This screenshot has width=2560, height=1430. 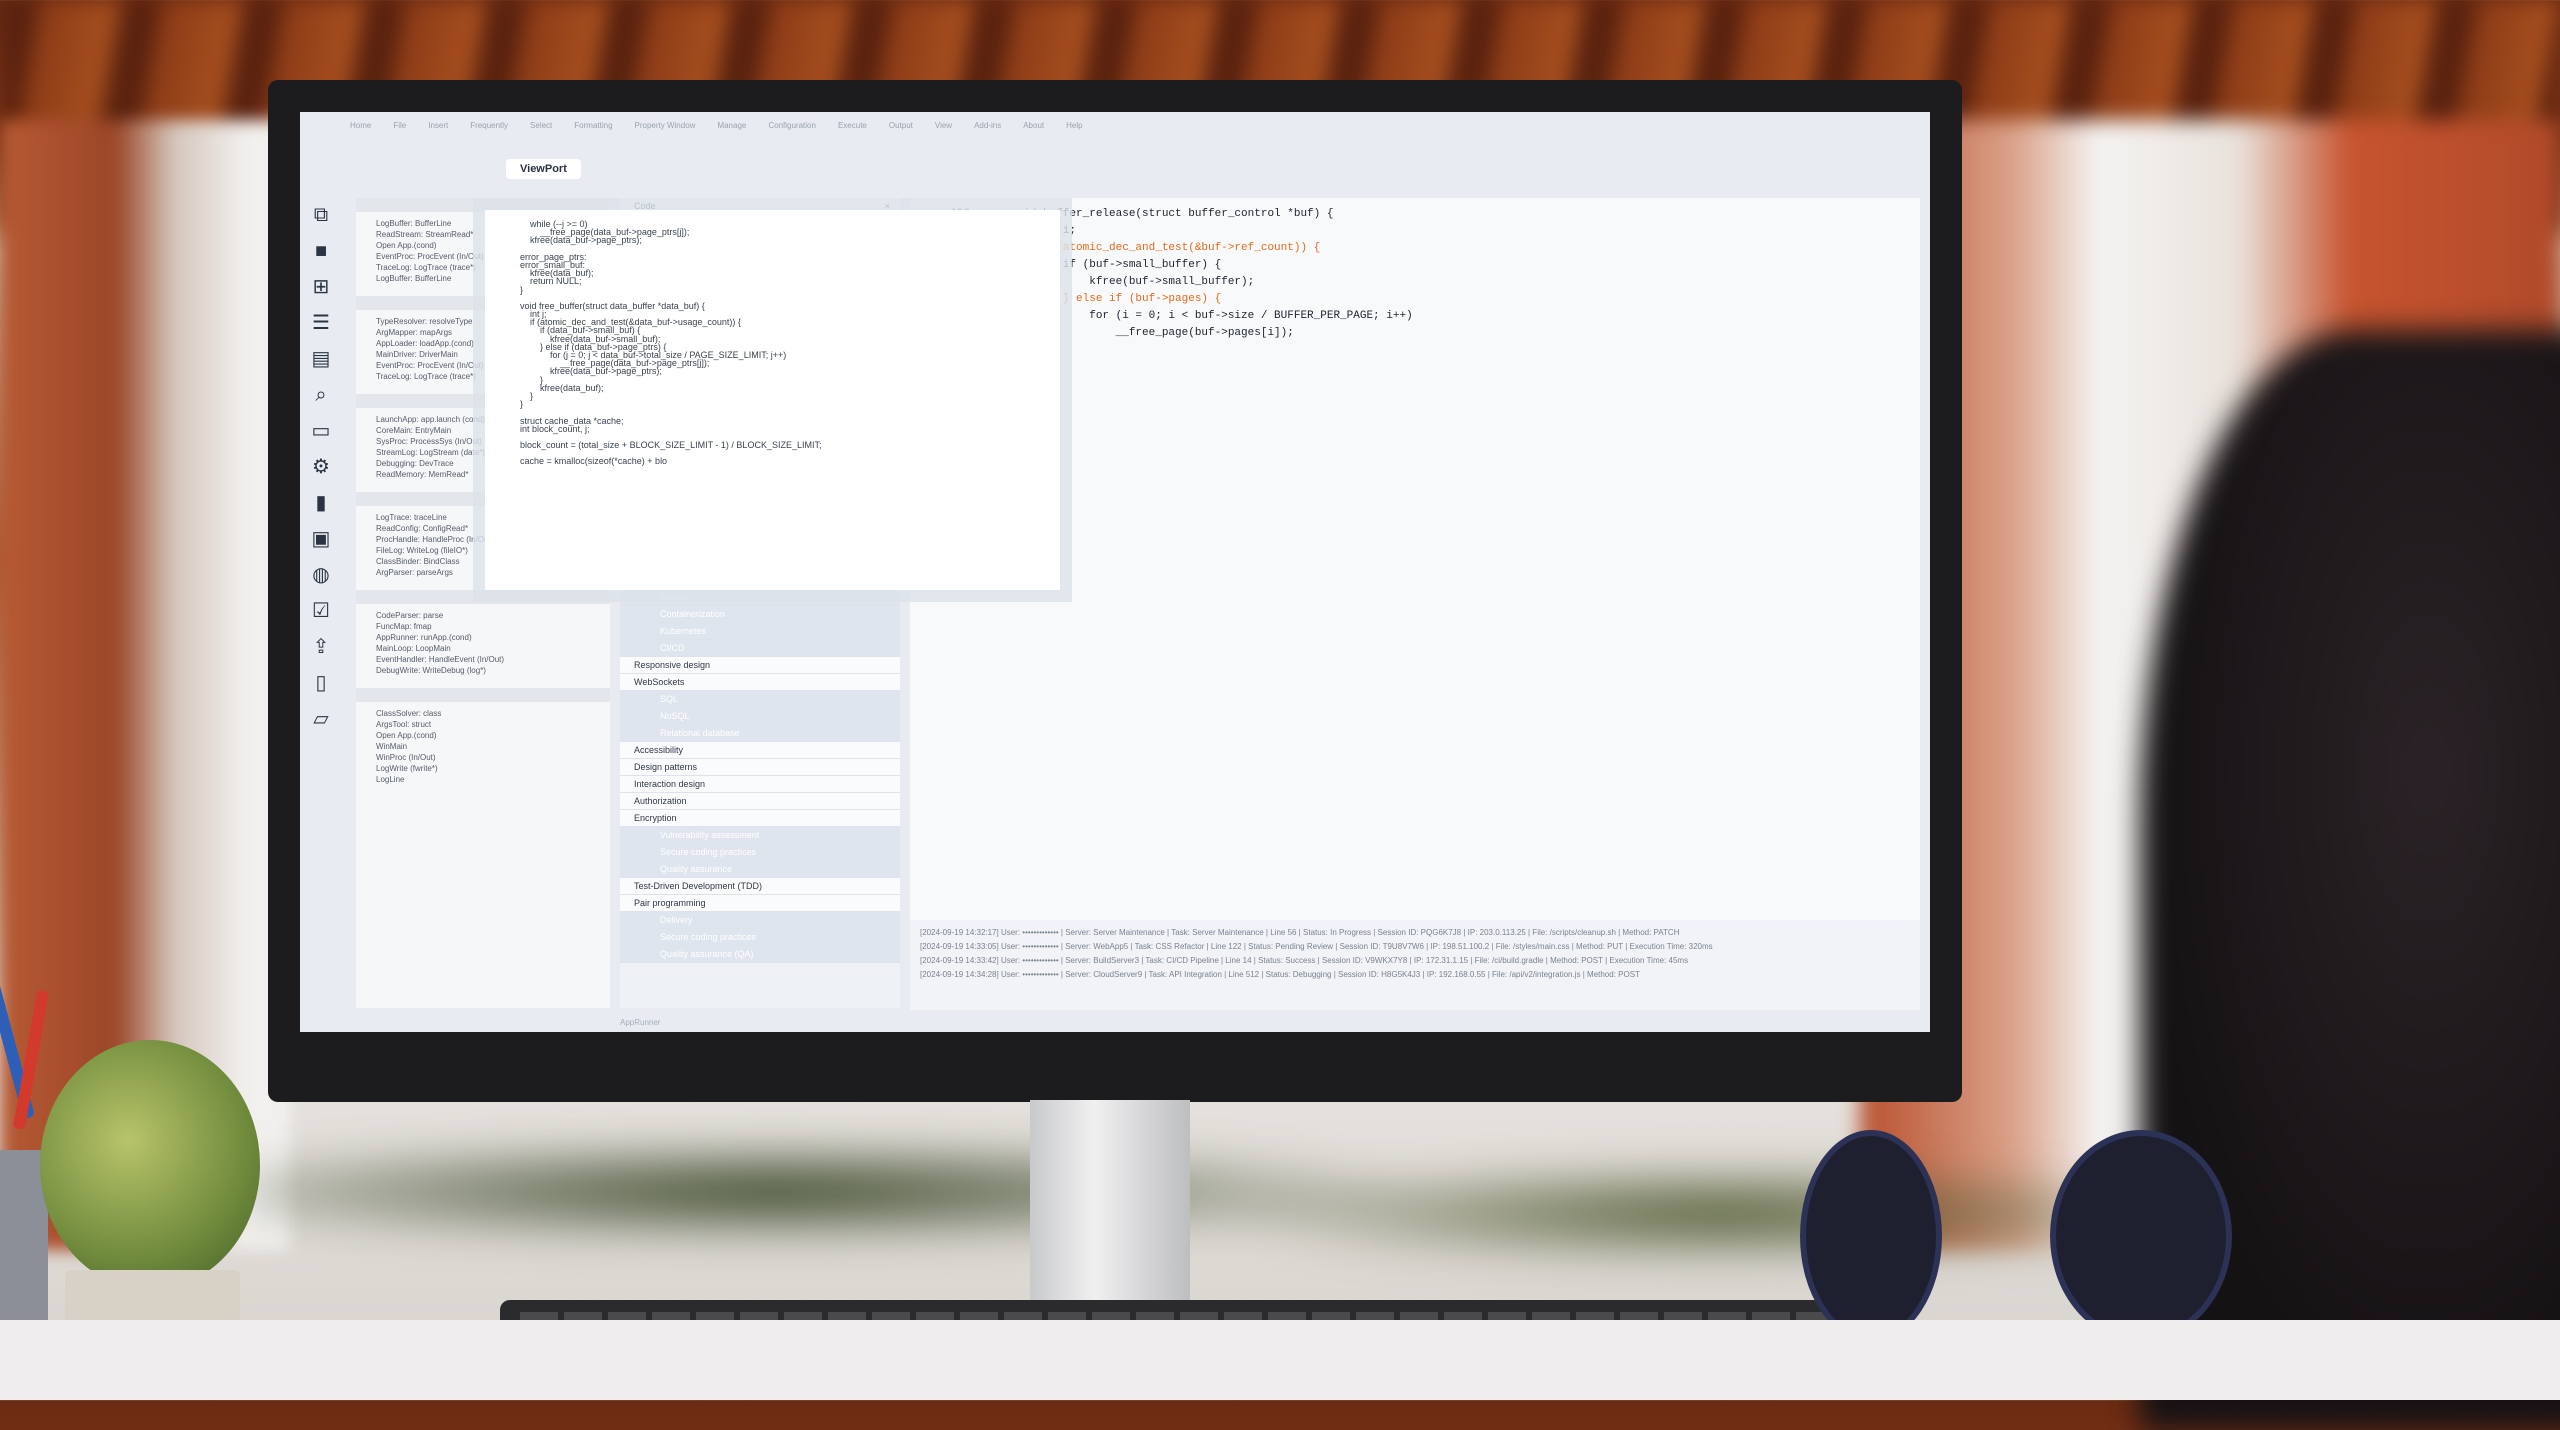 I want to click on topic-item: Design patterns, so click(x=760, y=767).